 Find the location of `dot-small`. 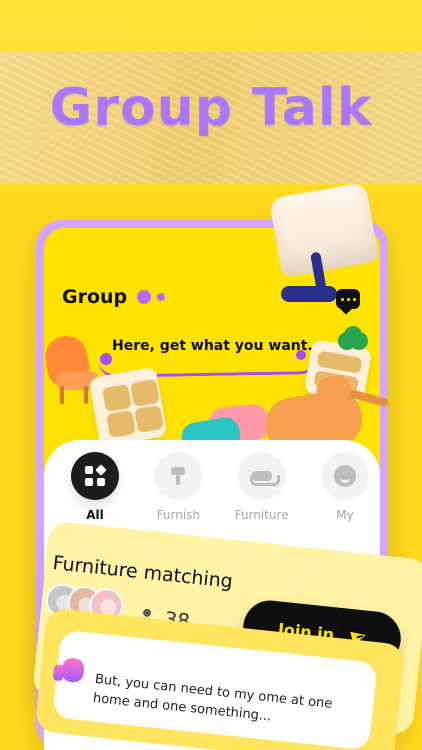

dot-small is located at coordinates (161, 297).